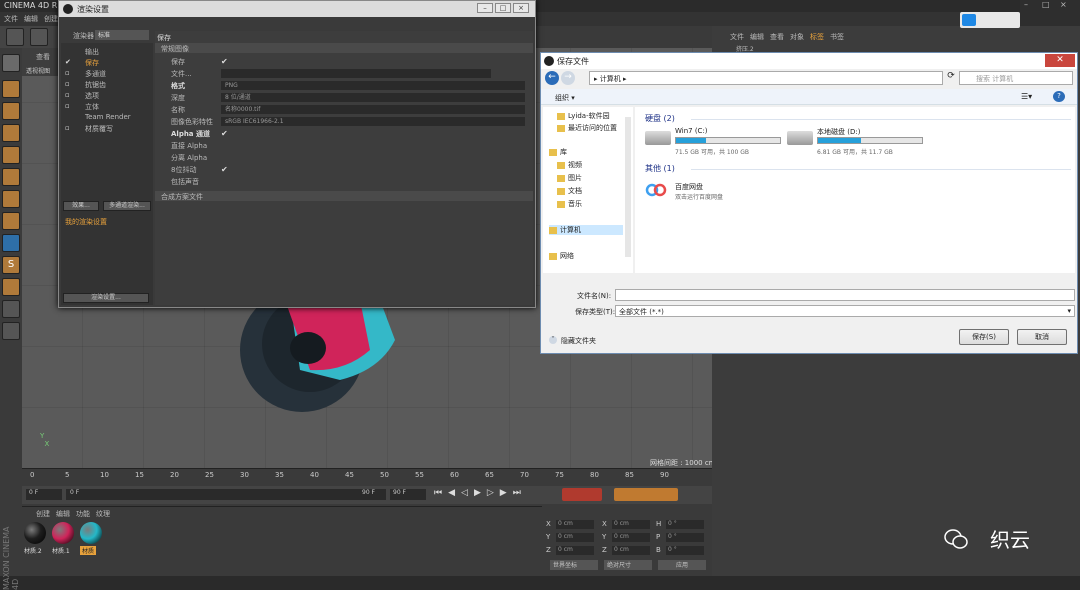 Image resolution: width=1080 pixels, height=590 pixels. What do you see at coordinates (108, 117) in the screenshot?
I see `settings-tree-item: Team Render` at bounding box center [108, 117].